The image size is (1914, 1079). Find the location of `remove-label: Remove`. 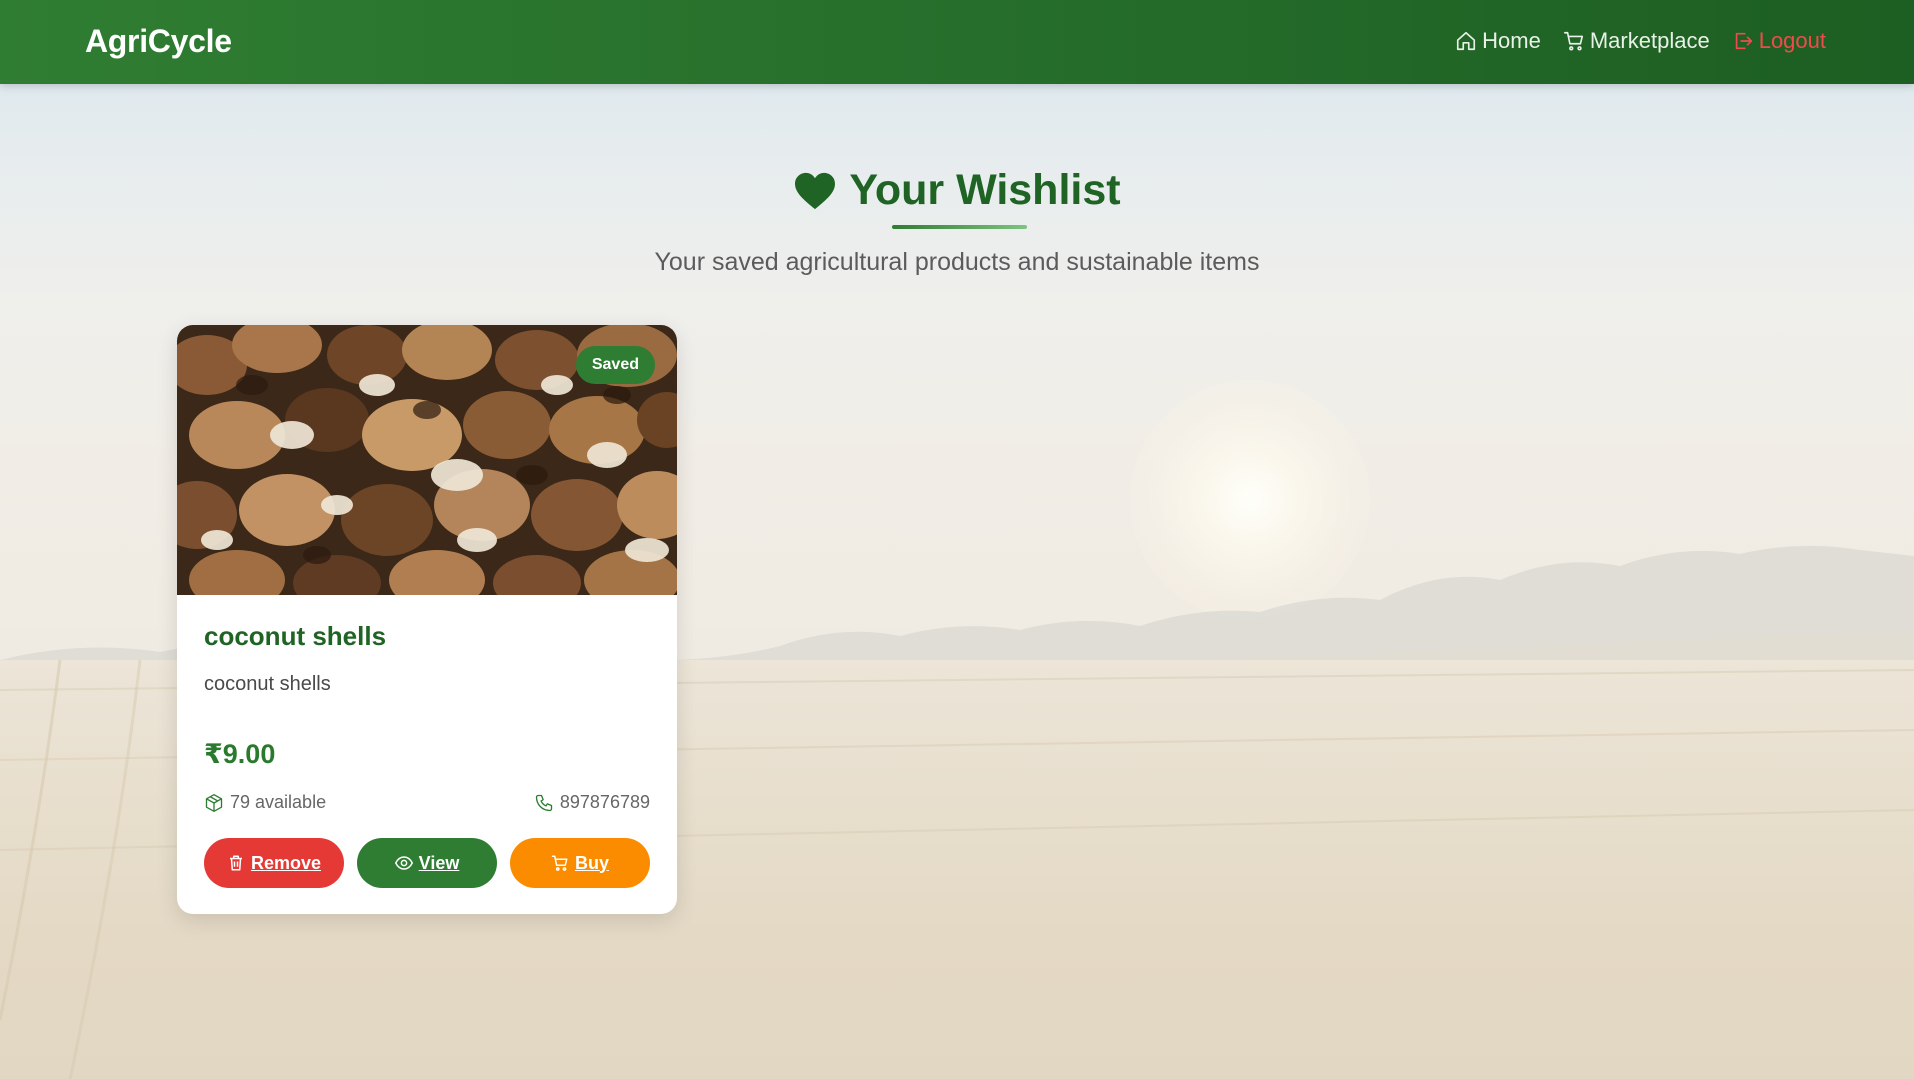

remove-label: Remove is located at coordinates (286, 862).